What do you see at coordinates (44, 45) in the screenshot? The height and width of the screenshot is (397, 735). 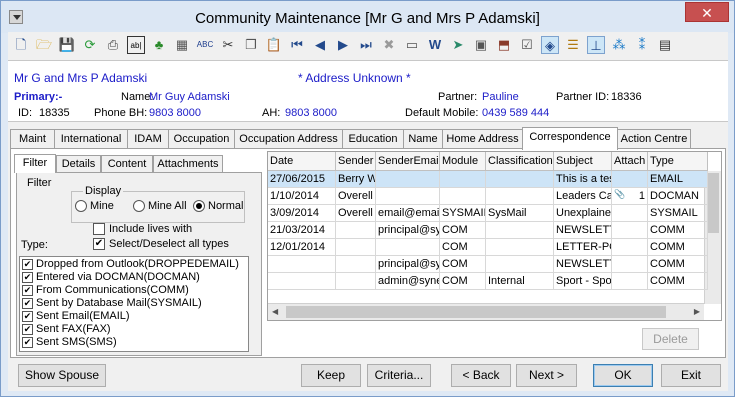 I see `open-icon: 🗁` at bounding box center [44, 45].